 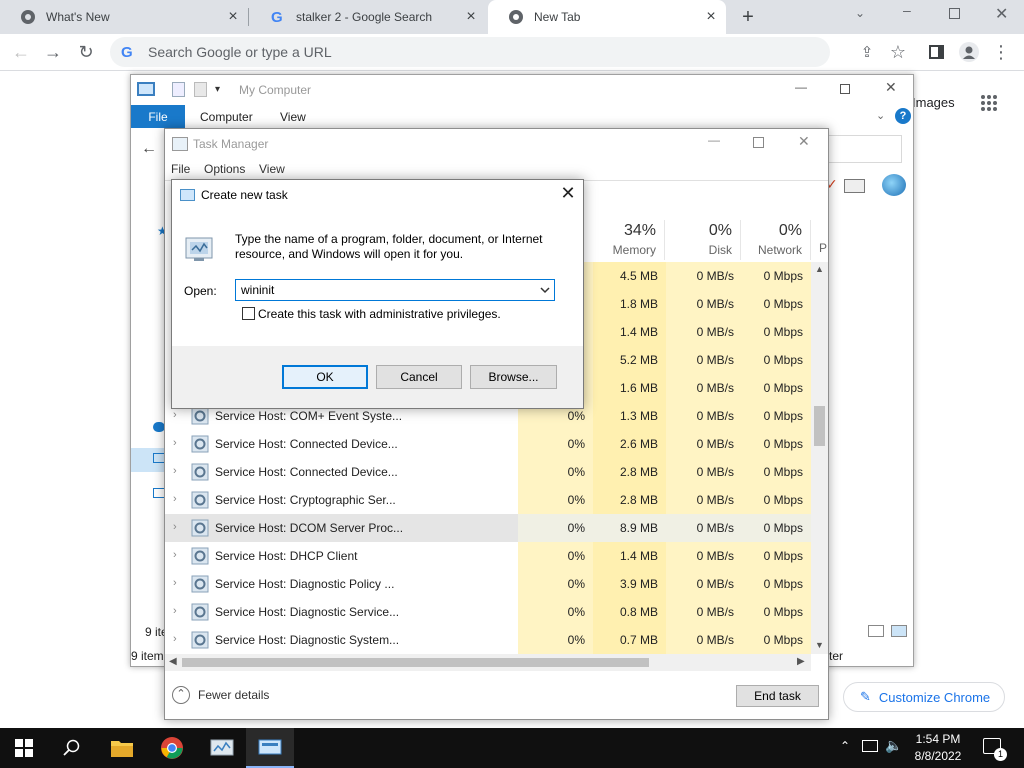 I want to click on tab-new-tab: New Tab ×, so click(x=607, y=17).